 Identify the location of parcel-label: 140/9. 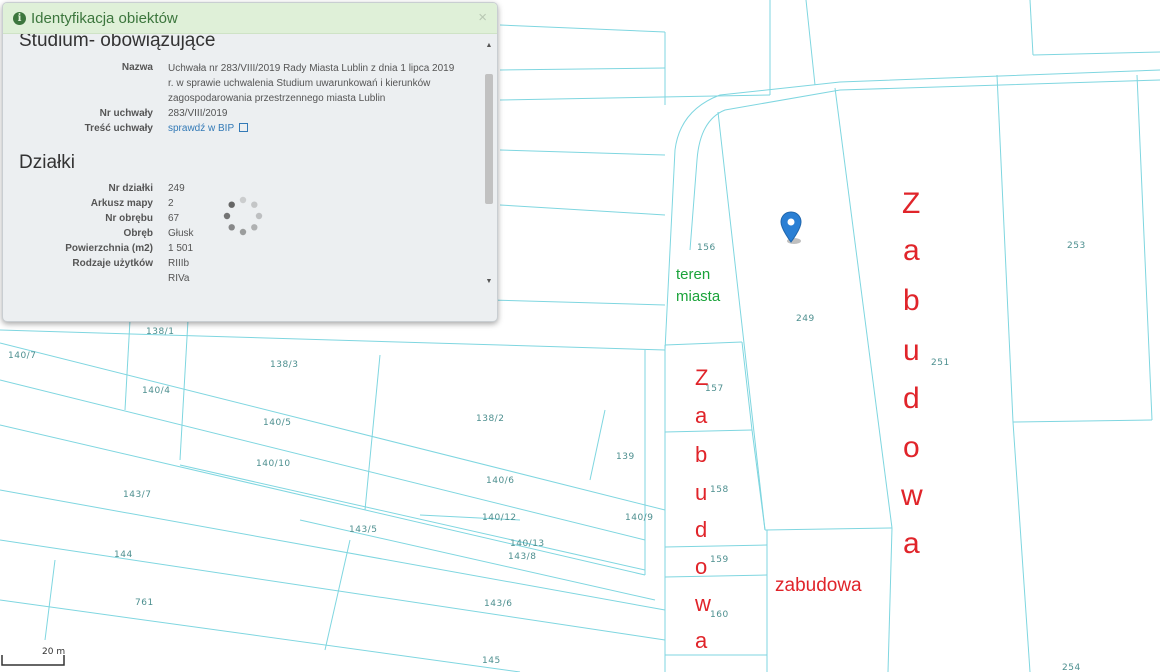
(639, 518).